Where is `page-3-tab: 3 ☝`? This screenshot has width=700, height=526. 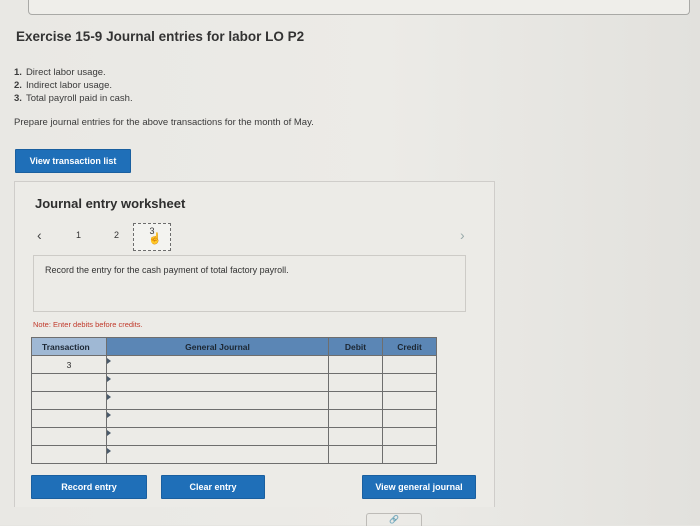 page-3-tab: 3 ☝ is located at coordinates (152, 237).